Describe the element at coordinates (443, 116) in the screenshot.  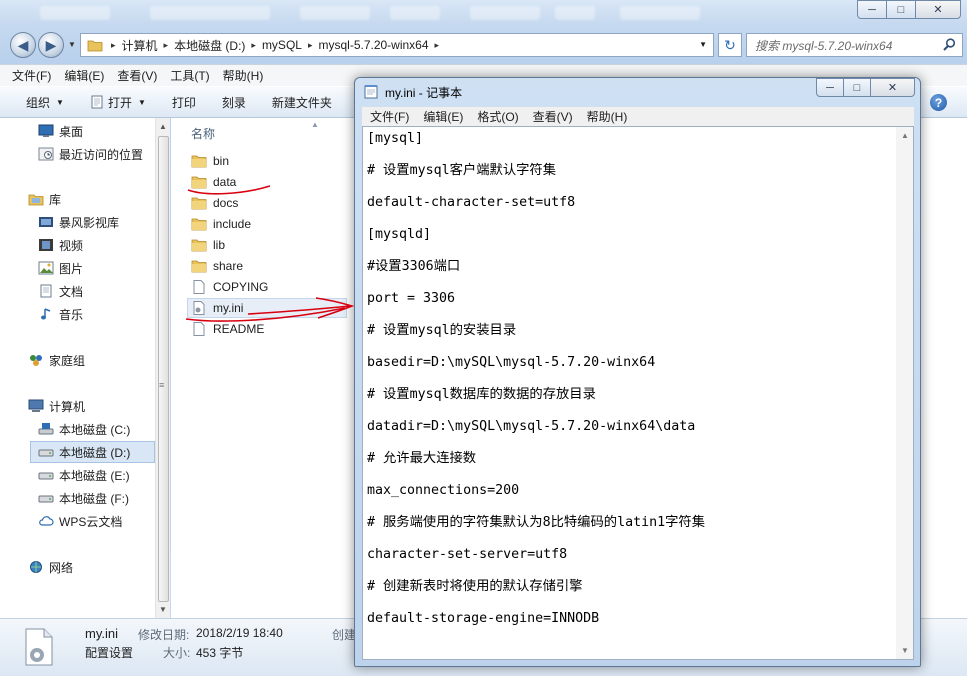
I see `notepad-menu-edit: 编辑(E)` at that location.